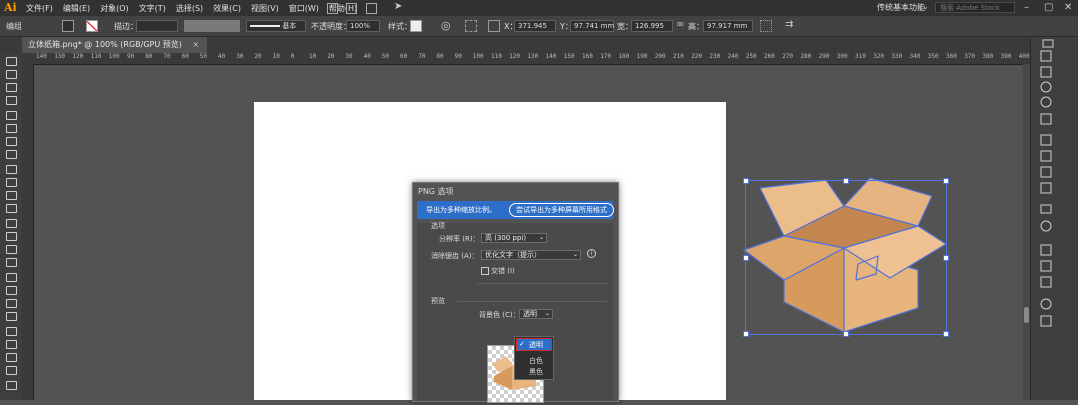 This screenshot has height=405, width=1078. Describe the element at coordinates (11, 331) in the screenshot. I see `eyedropper-tool-icon` at that location.